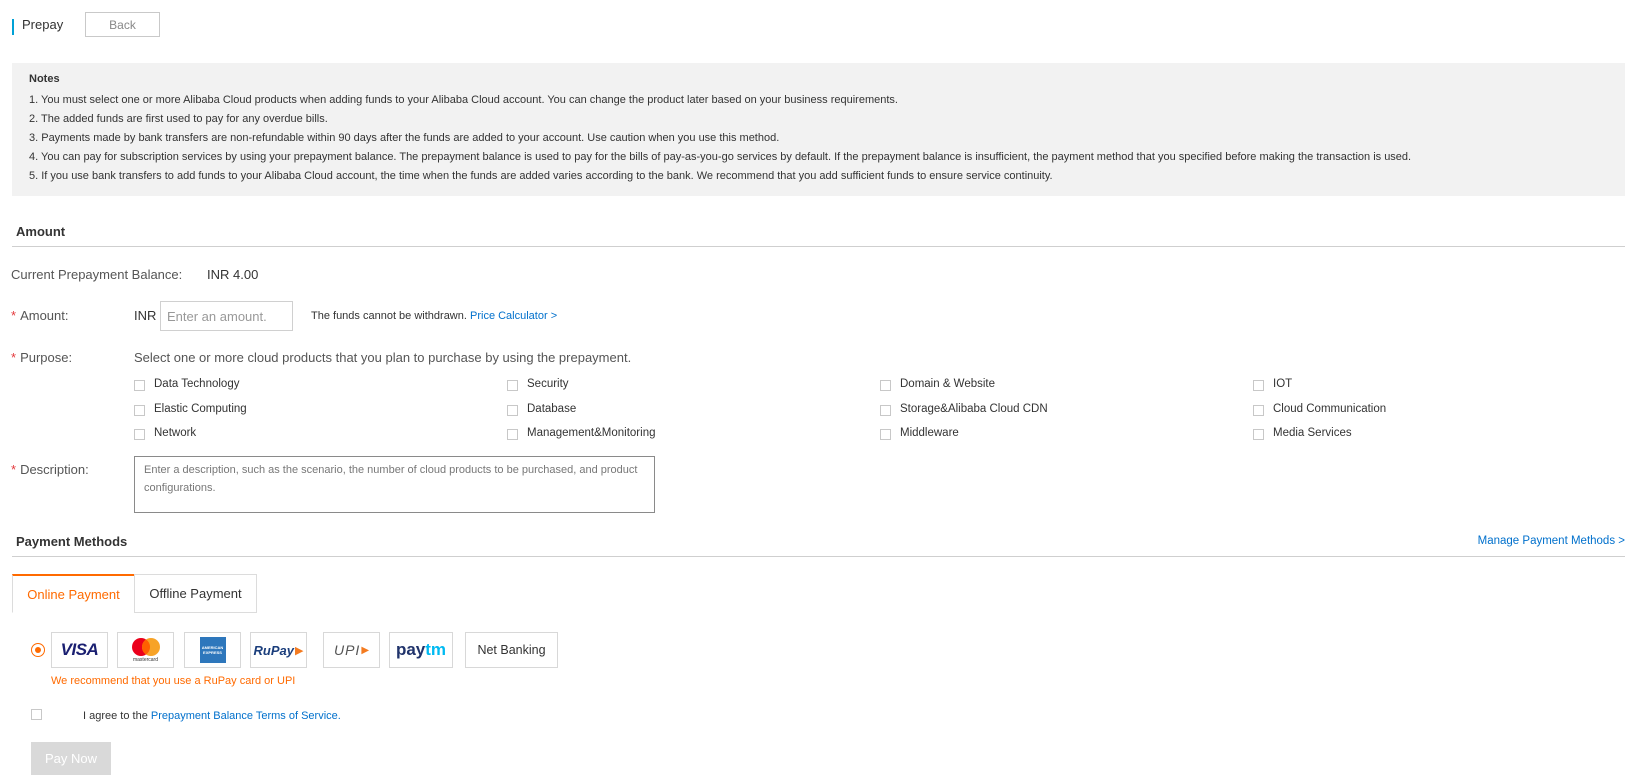 This screenshot has width=1630, height=775. I want to click on upi-option: UPI ▶, so click(351, 650).